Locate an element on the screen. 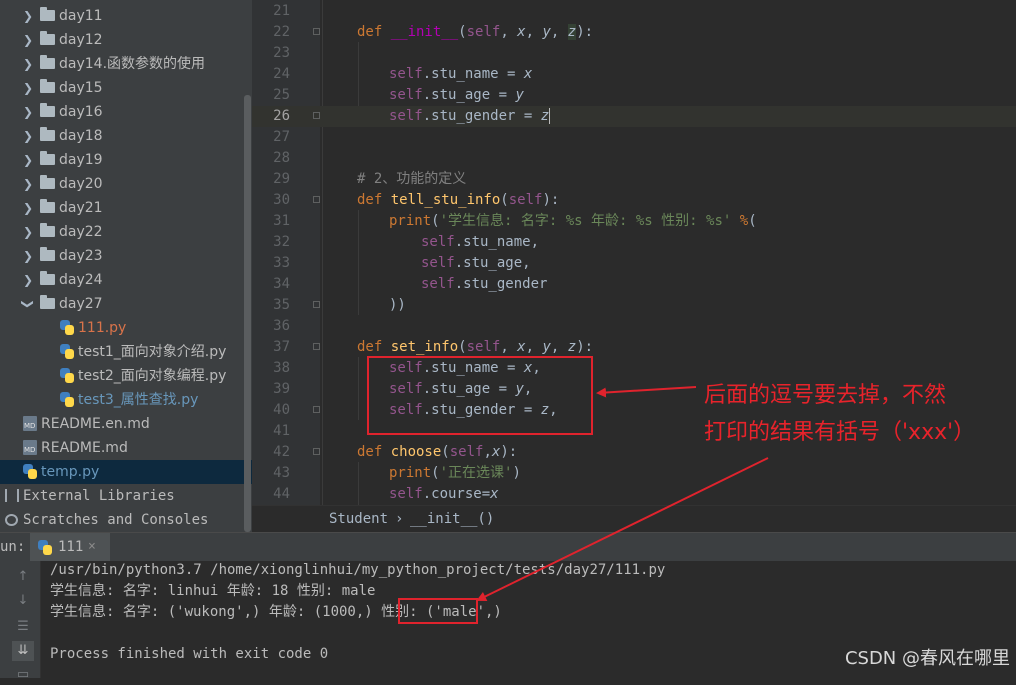  tree-item-day24: ❯ day24 is located at coordinates (126, 280).